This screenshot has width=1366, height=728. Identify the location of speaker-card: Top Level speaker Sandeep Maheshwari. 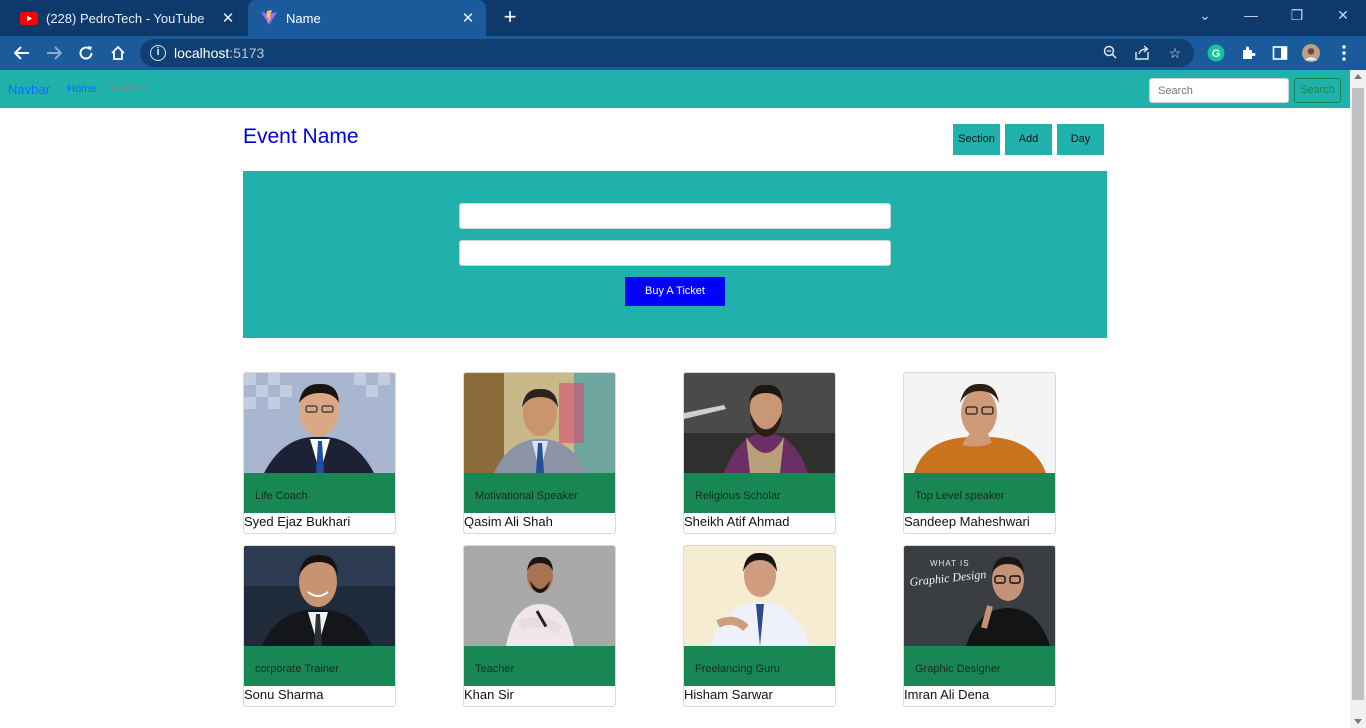
(979, 453).